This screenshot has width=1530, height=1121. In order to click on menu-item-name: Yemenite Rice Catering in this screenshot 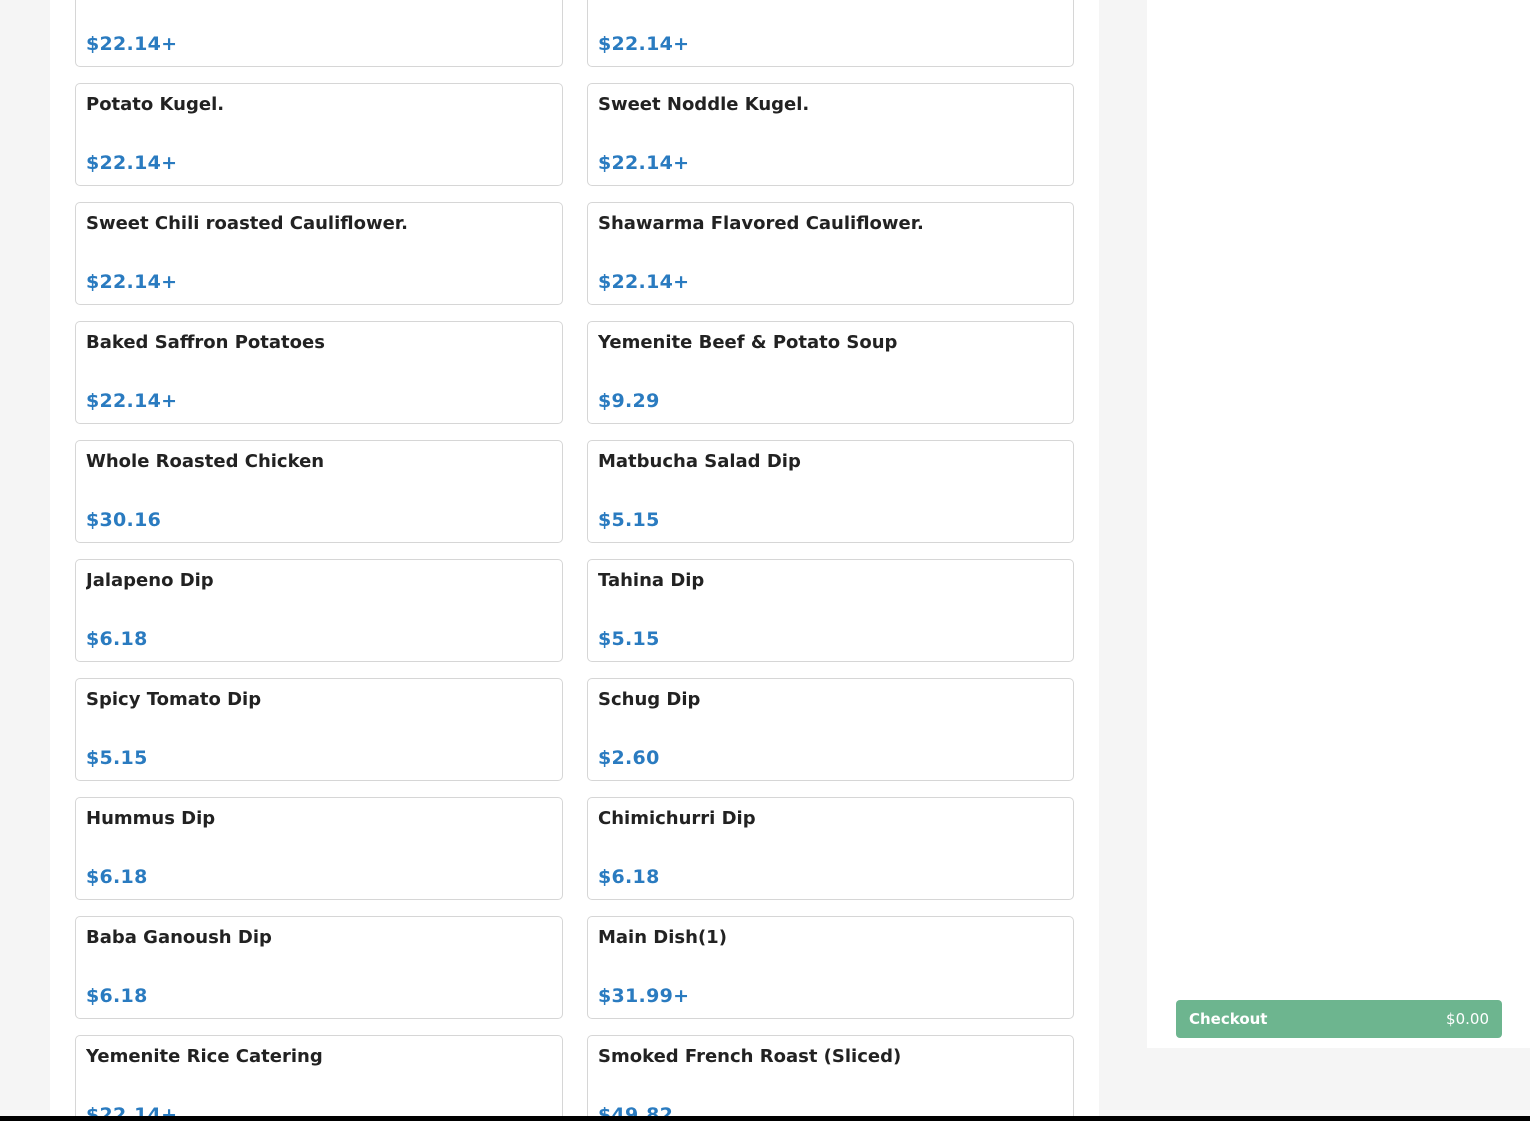, I will do `click(204, 1056)`.